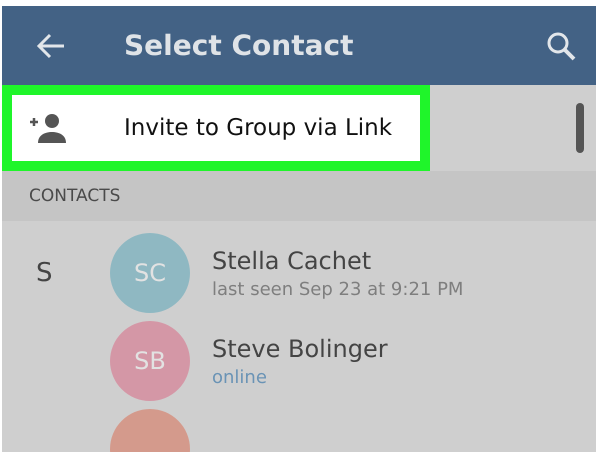  What do you see at coordinates (580, 128) in the screenshot?
I see `scrollbar` at bounding box center [580, 128].